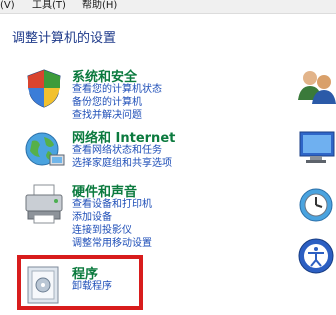  Describe the element at coordinates (168, 7) in the screenshot. I see `menu-bar: (V) 工具(T) 帮助(H)` at that location.